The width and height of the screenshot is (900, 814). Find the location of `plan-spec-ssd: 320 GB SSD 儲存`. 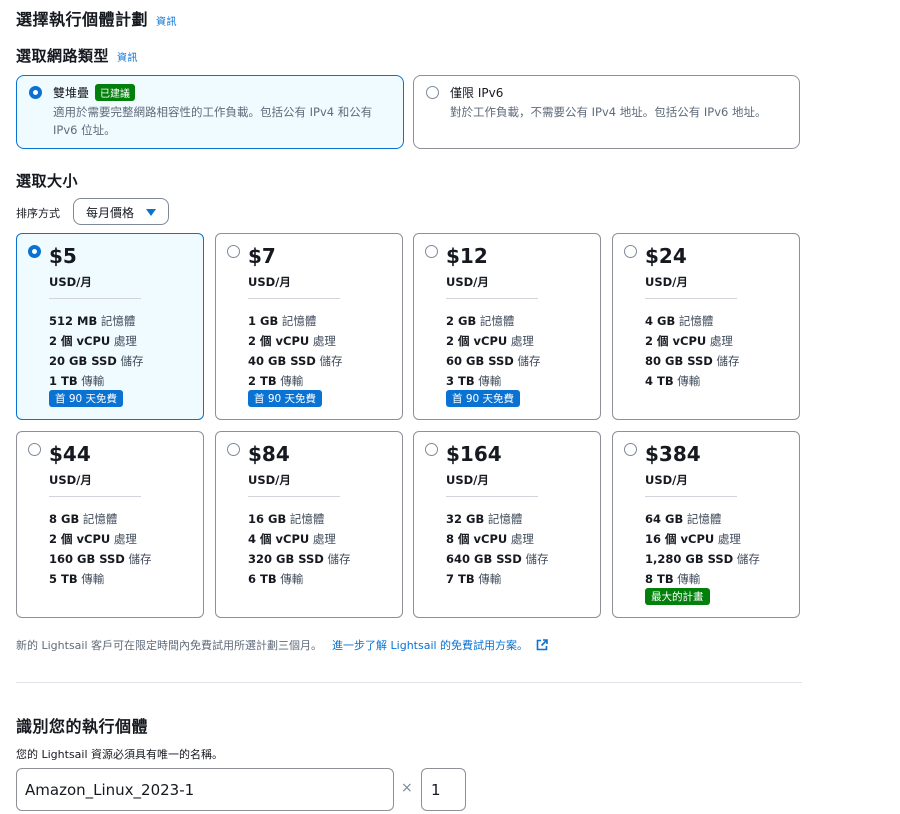

plan-spec-ssd: 320 GB SSD 儲存 is located at coordinates (299, 559).